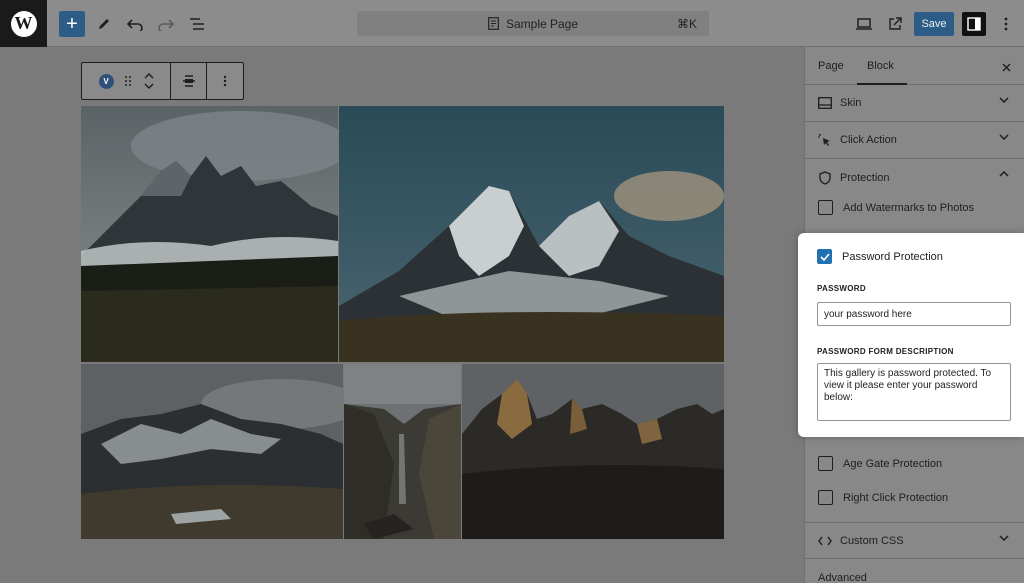 The height and width of the screenshot is (583, 1024). I want to click on pointer-icon, so click(825, 140).